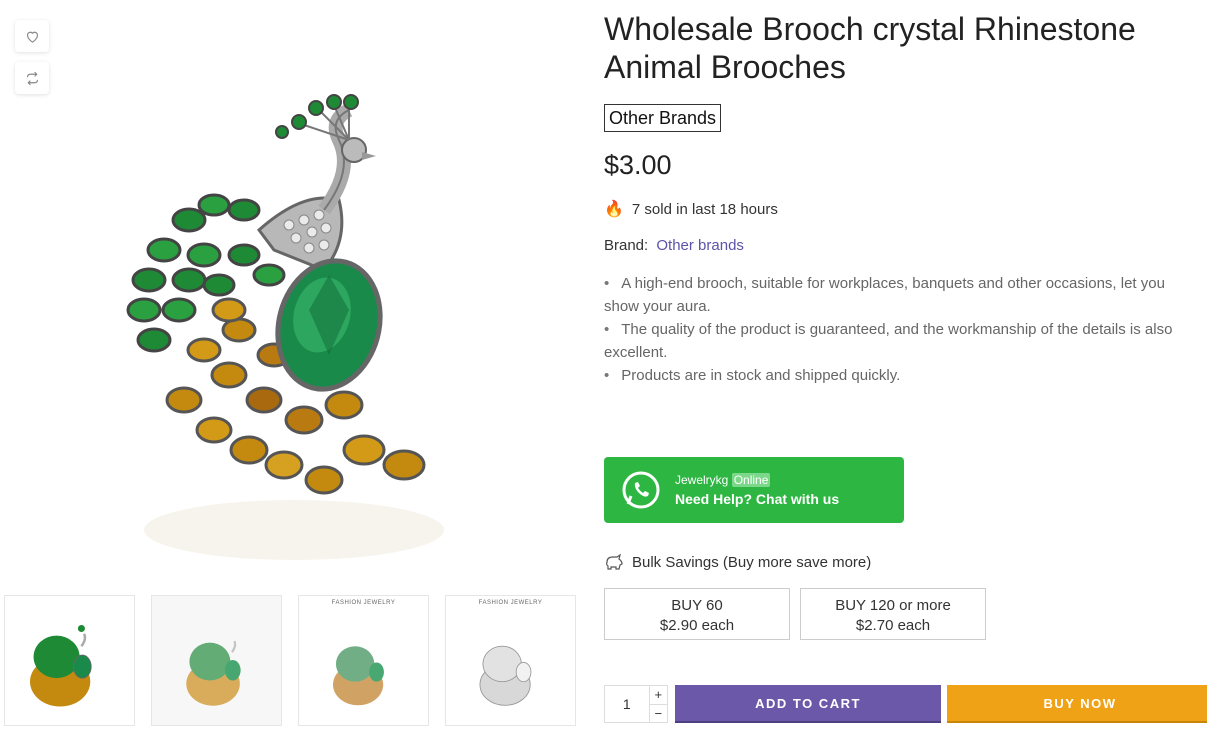  I want to click on whatsapp-cta: Need Help? Chat with us, so click(757, 499).